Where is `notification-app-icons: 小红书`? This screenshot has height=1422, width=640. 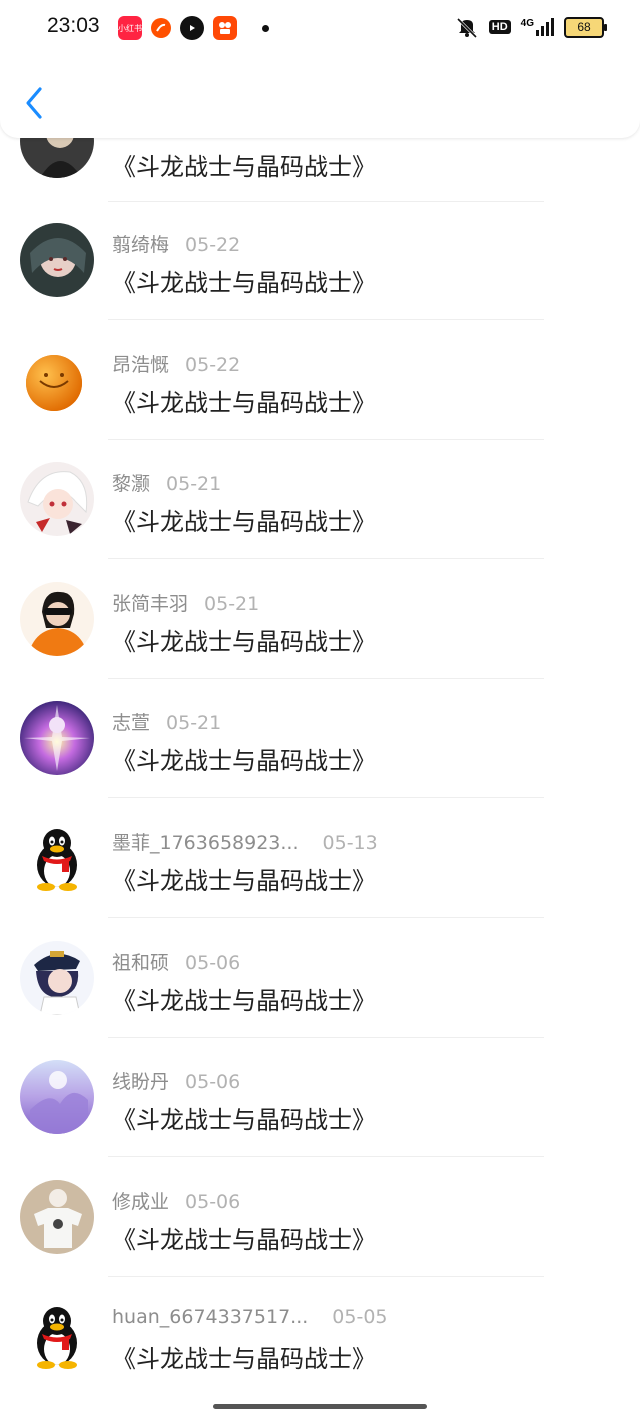
notification-app-icons: 小红书 is located at coordinates (193, 28).